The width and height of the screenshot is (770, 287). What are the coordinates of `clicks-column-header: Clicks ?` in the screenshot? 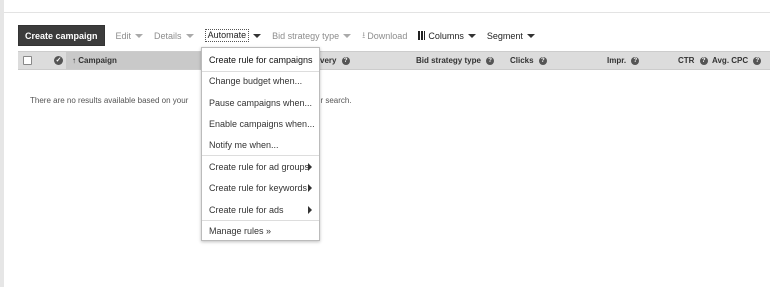 It's located at (528, 60).